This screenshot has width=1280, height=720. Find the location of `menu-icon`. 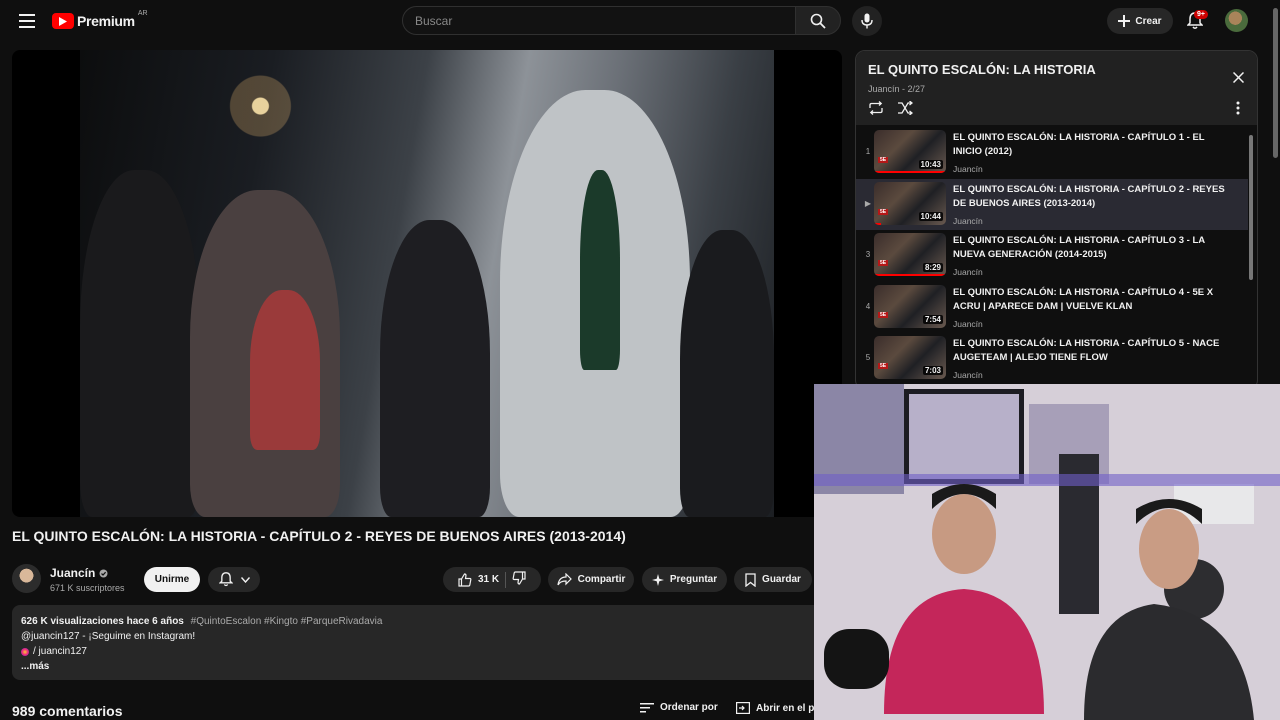

menu-icon is located at coordinates (27, 21).